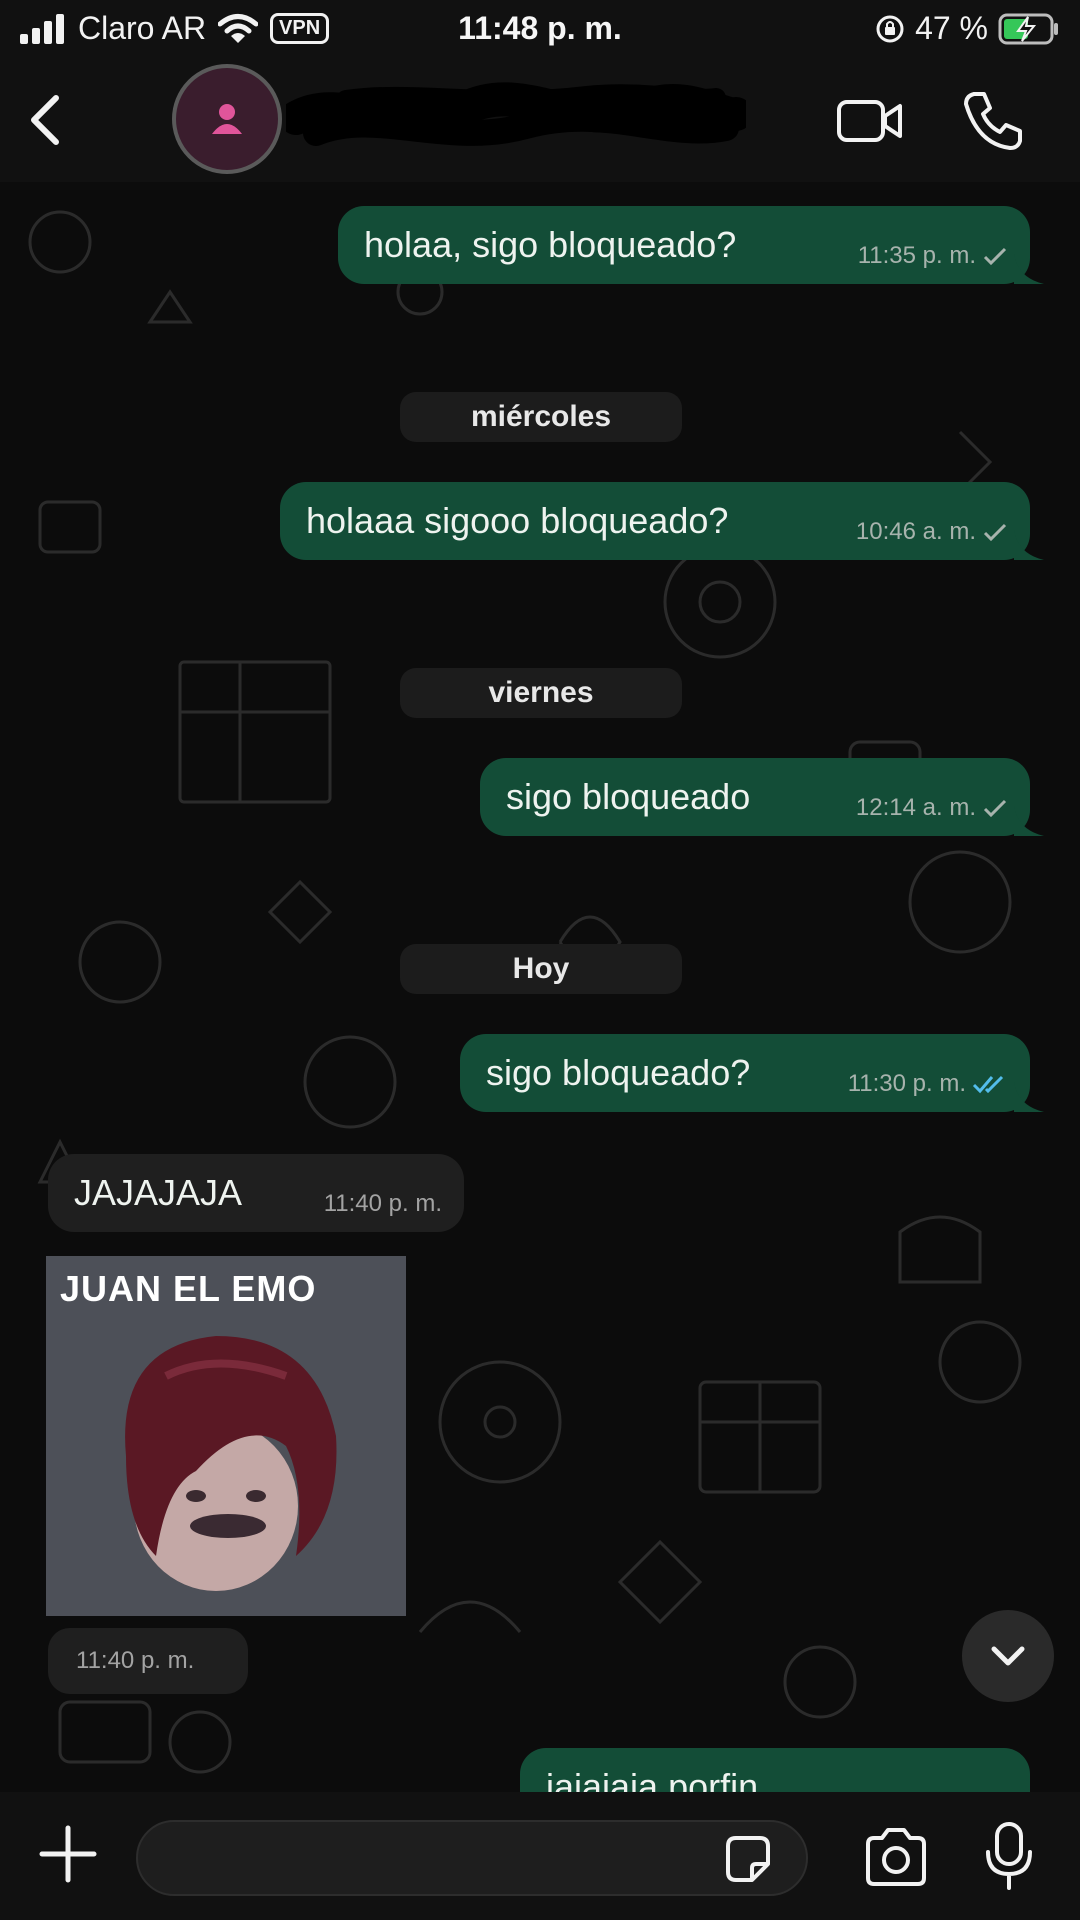 The width and height of the screenshot is (1080, 1920). I want to click on date-separator: viernes, so click(541, 693).